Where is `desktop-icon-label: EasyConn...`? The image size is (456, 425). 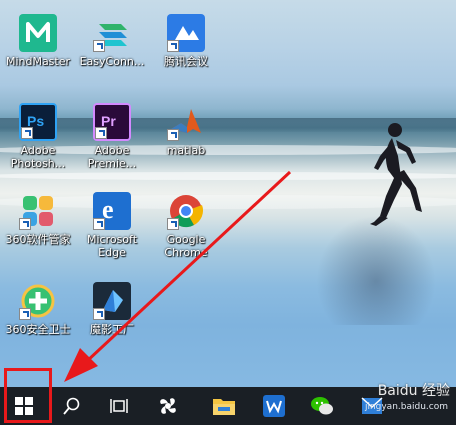
desktop-icon-label: EasyConn... is located at coordinates (112, 61).